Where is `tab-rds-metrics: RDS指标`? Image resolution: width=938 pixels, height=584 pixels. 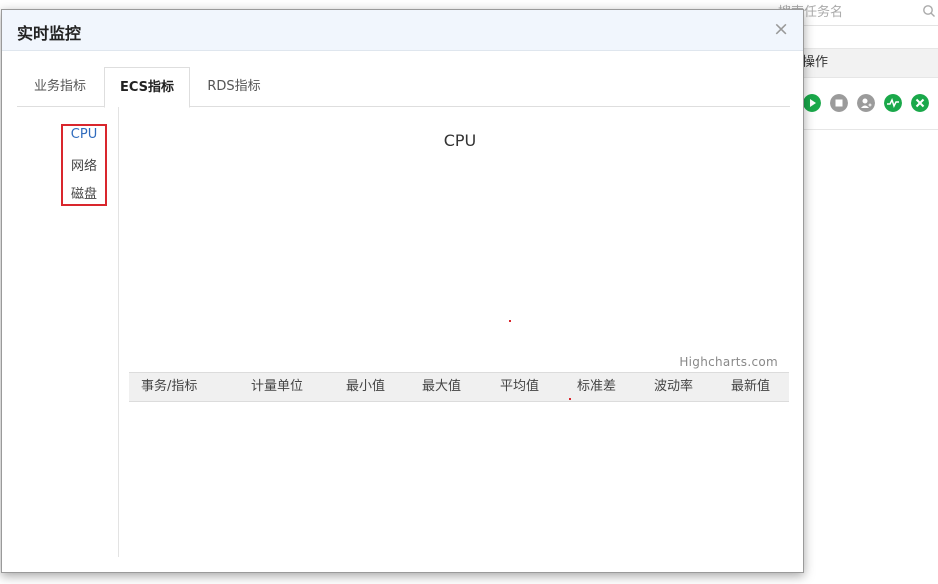
tab-rds-metrics: RDS指标 is located at coordinates (234, 87).